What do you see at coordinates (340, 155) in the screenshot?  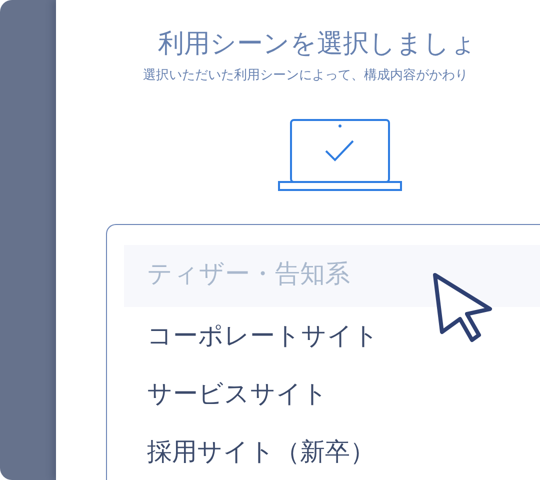 I see `laptop-check-icon` at bounding box center [340, 155].